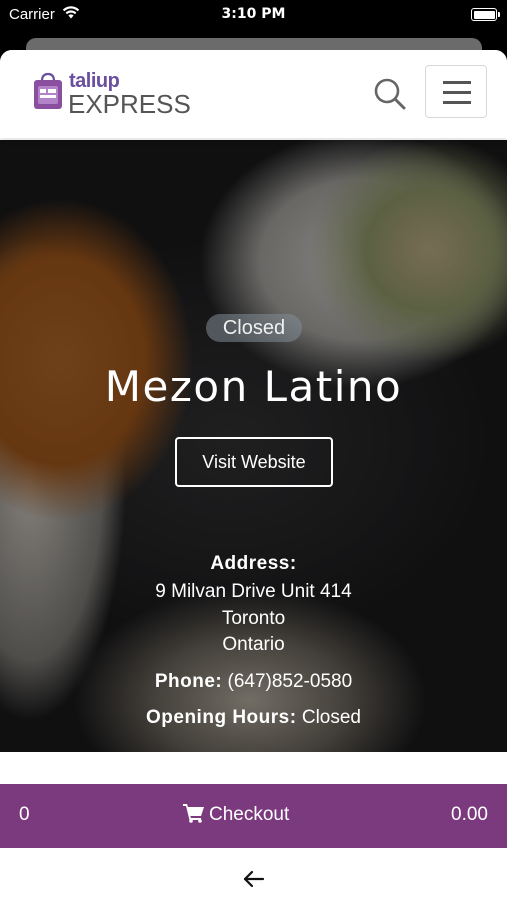 This screenshot has width=507, height=900. What do you see at coordinates (221, 717) in the screenshot?
I see `opening-hours-label: Opening Hours:` at bounding box center [221, 717].